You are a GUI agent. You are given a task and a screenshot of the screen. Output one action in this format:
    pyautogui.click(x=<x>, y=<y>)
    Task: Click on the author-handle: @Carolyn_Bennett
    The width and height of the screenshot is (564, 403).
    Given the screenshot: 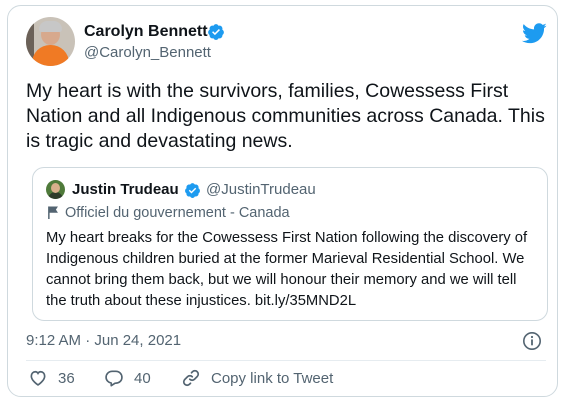 What is the action you would take?
    pyautogui.click(x=147, y=53)
    